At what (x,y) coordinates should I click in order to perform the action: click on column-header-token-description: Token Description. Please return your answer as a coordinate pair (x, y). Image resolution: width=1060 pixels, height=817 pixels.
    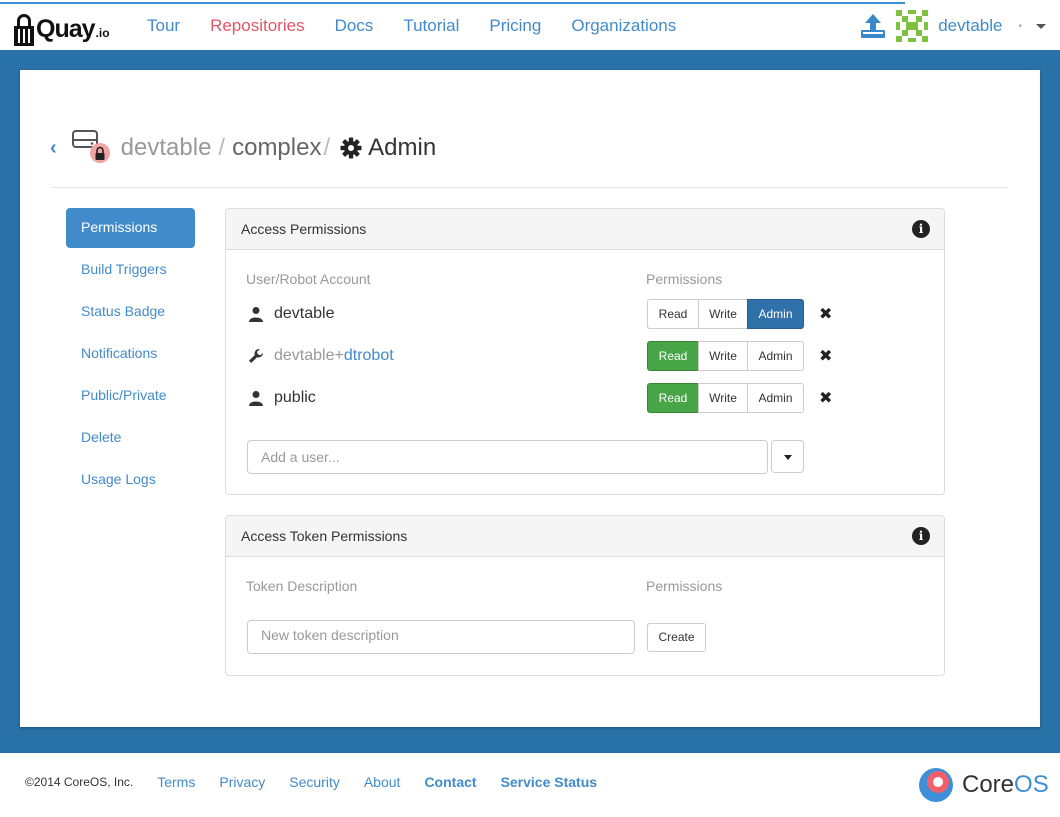
    Looking at the image, I should click on (302, 586).